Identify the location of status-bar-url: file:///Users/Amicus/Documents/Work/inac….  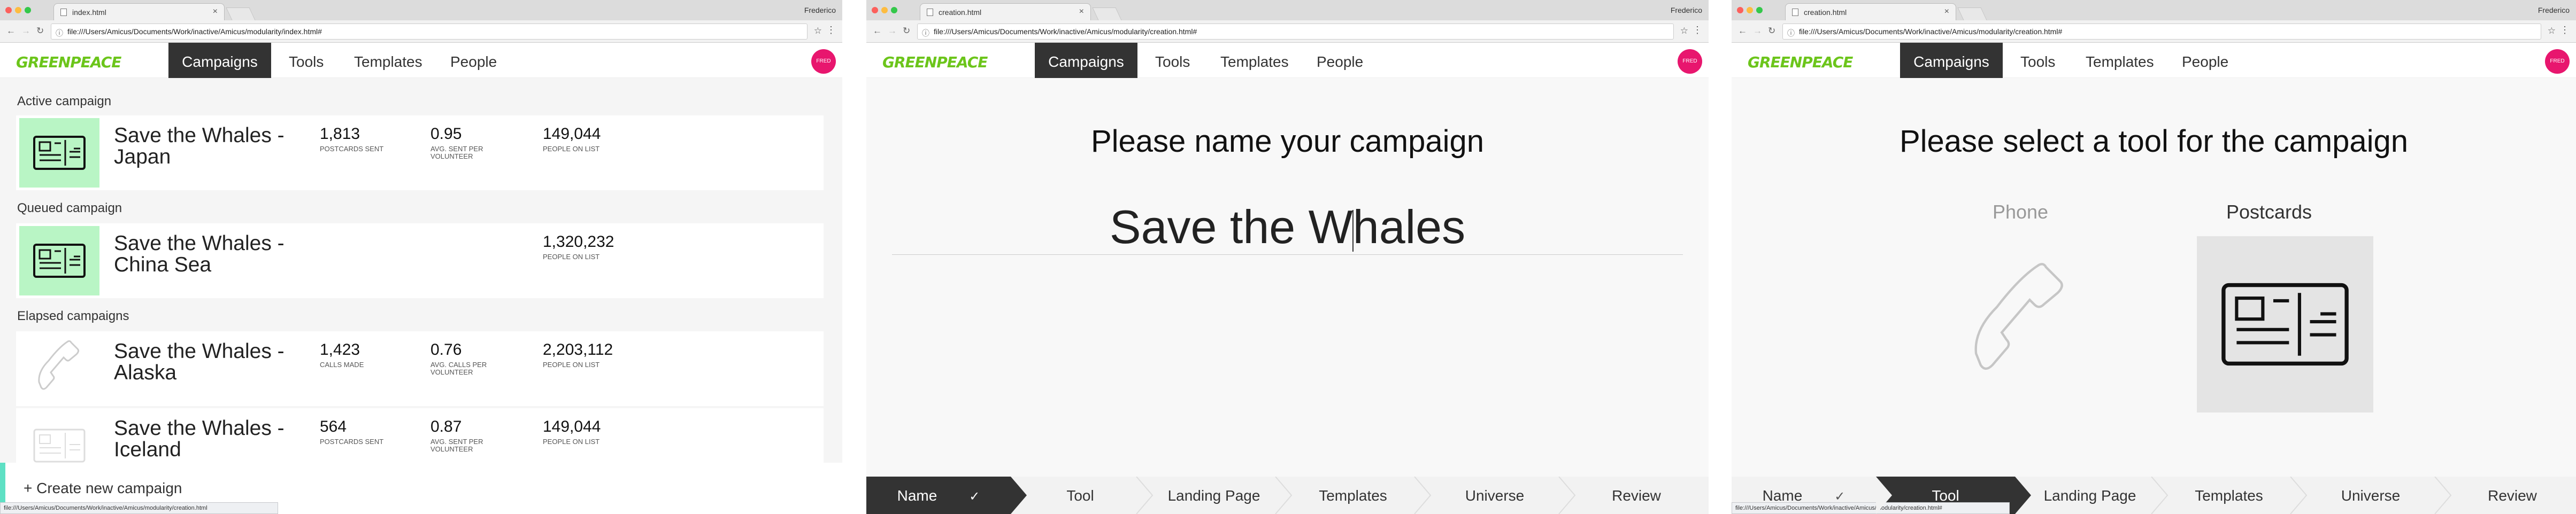
(1871, 508).